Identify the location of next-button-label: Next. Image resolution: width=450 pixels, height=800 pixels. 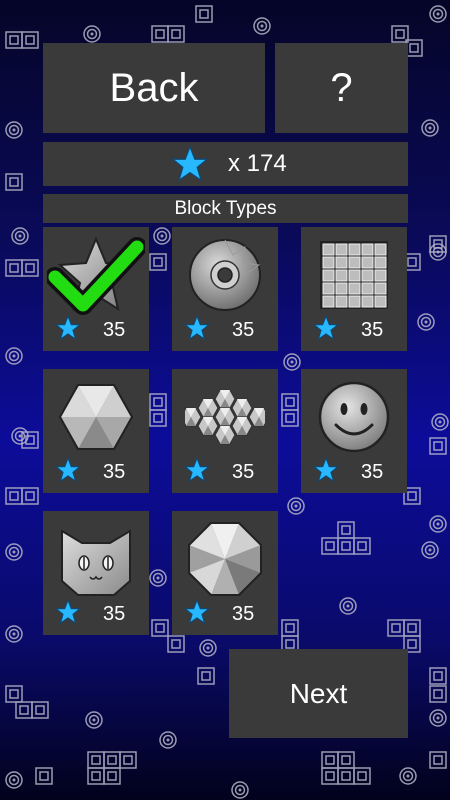
(318, 693).